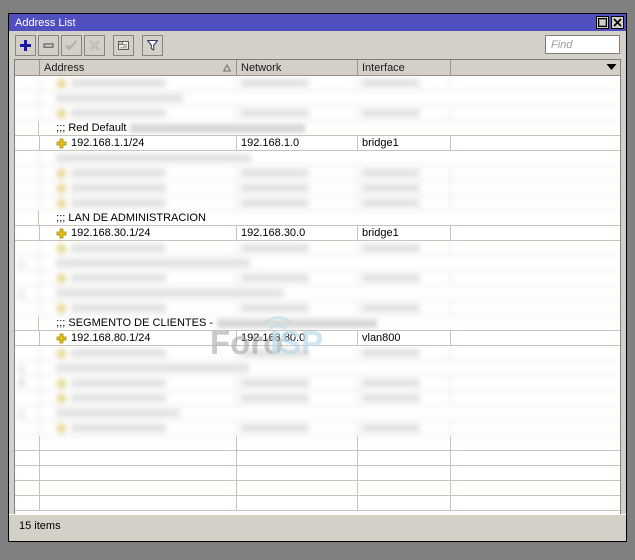  What do you see at coordinates (317, 22) in the screenshot?
I see `title-bar: Address List` at bounding box center [317, 22].